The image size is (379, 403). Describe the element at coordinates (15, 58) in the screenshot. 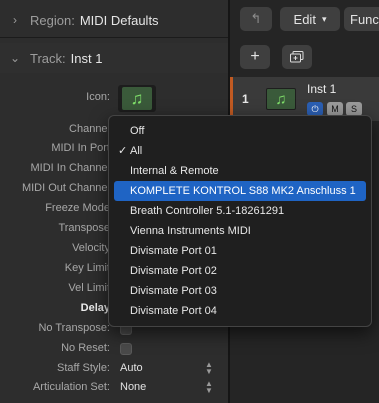

I see `chevron-down-icon: ⌄` at that location.